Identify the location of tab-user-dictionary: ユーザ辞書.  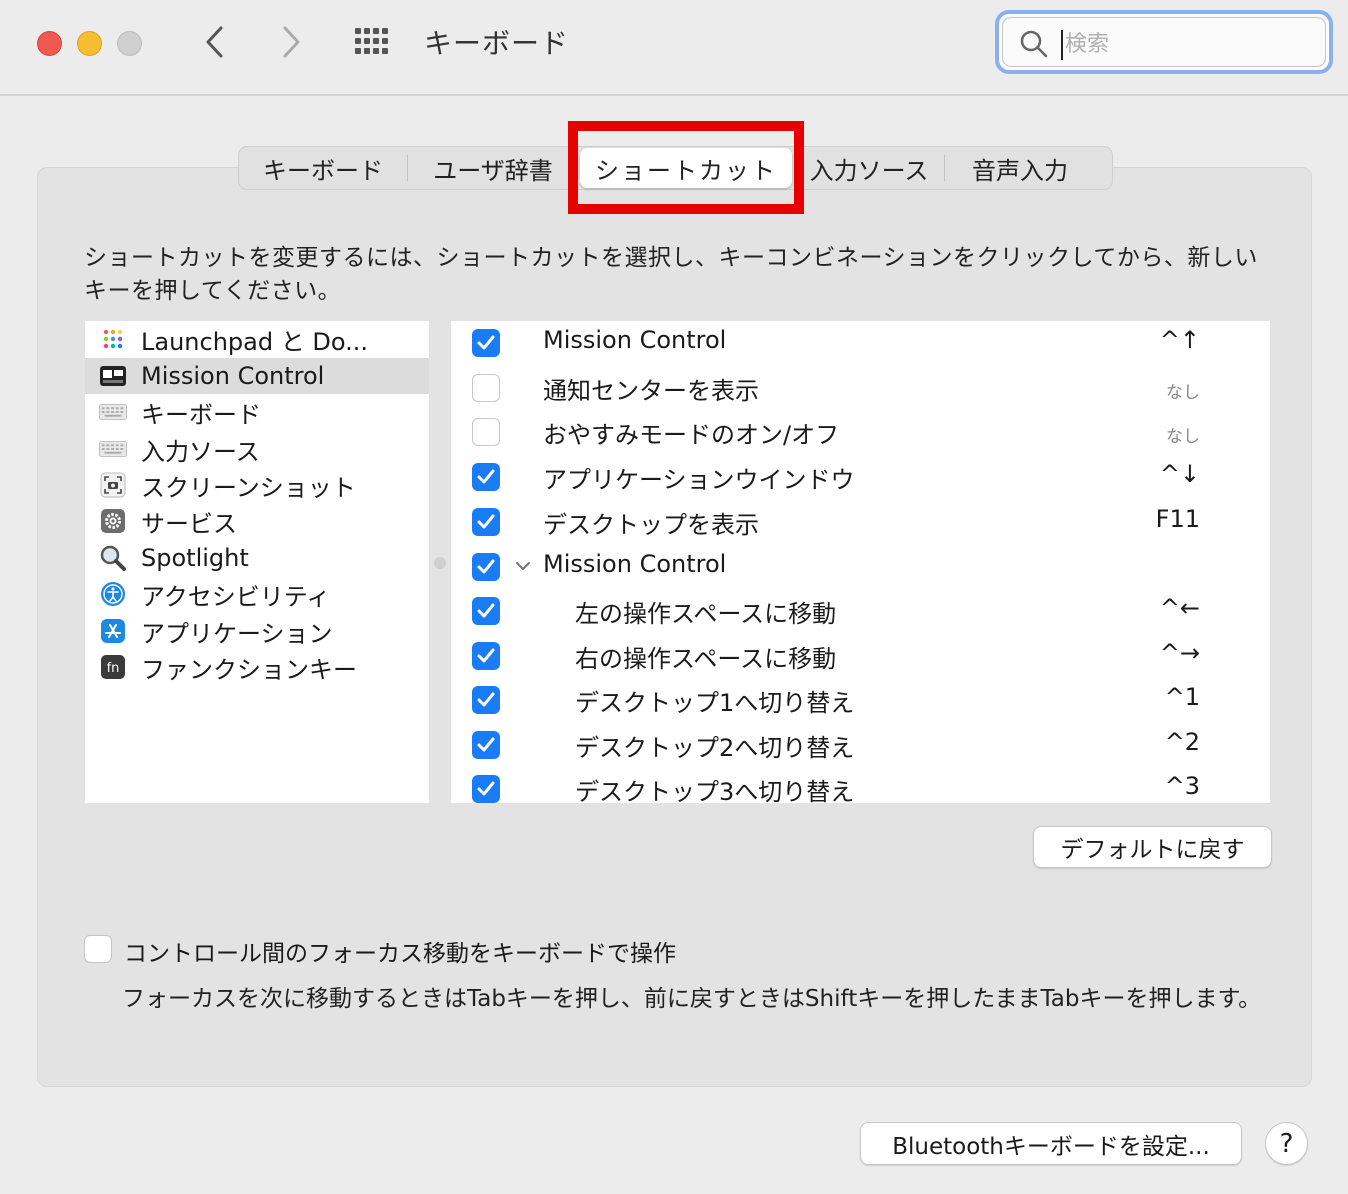
(493, 168).